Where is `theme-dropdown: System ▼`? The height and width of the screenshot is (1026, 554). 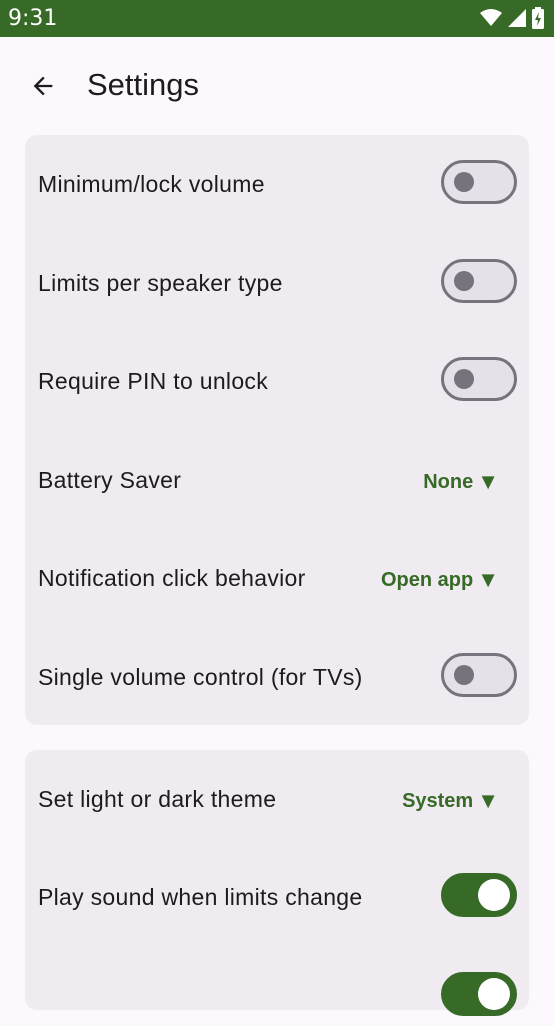 theme-dropdown: System ▼ is located at coordinates (450, 801).